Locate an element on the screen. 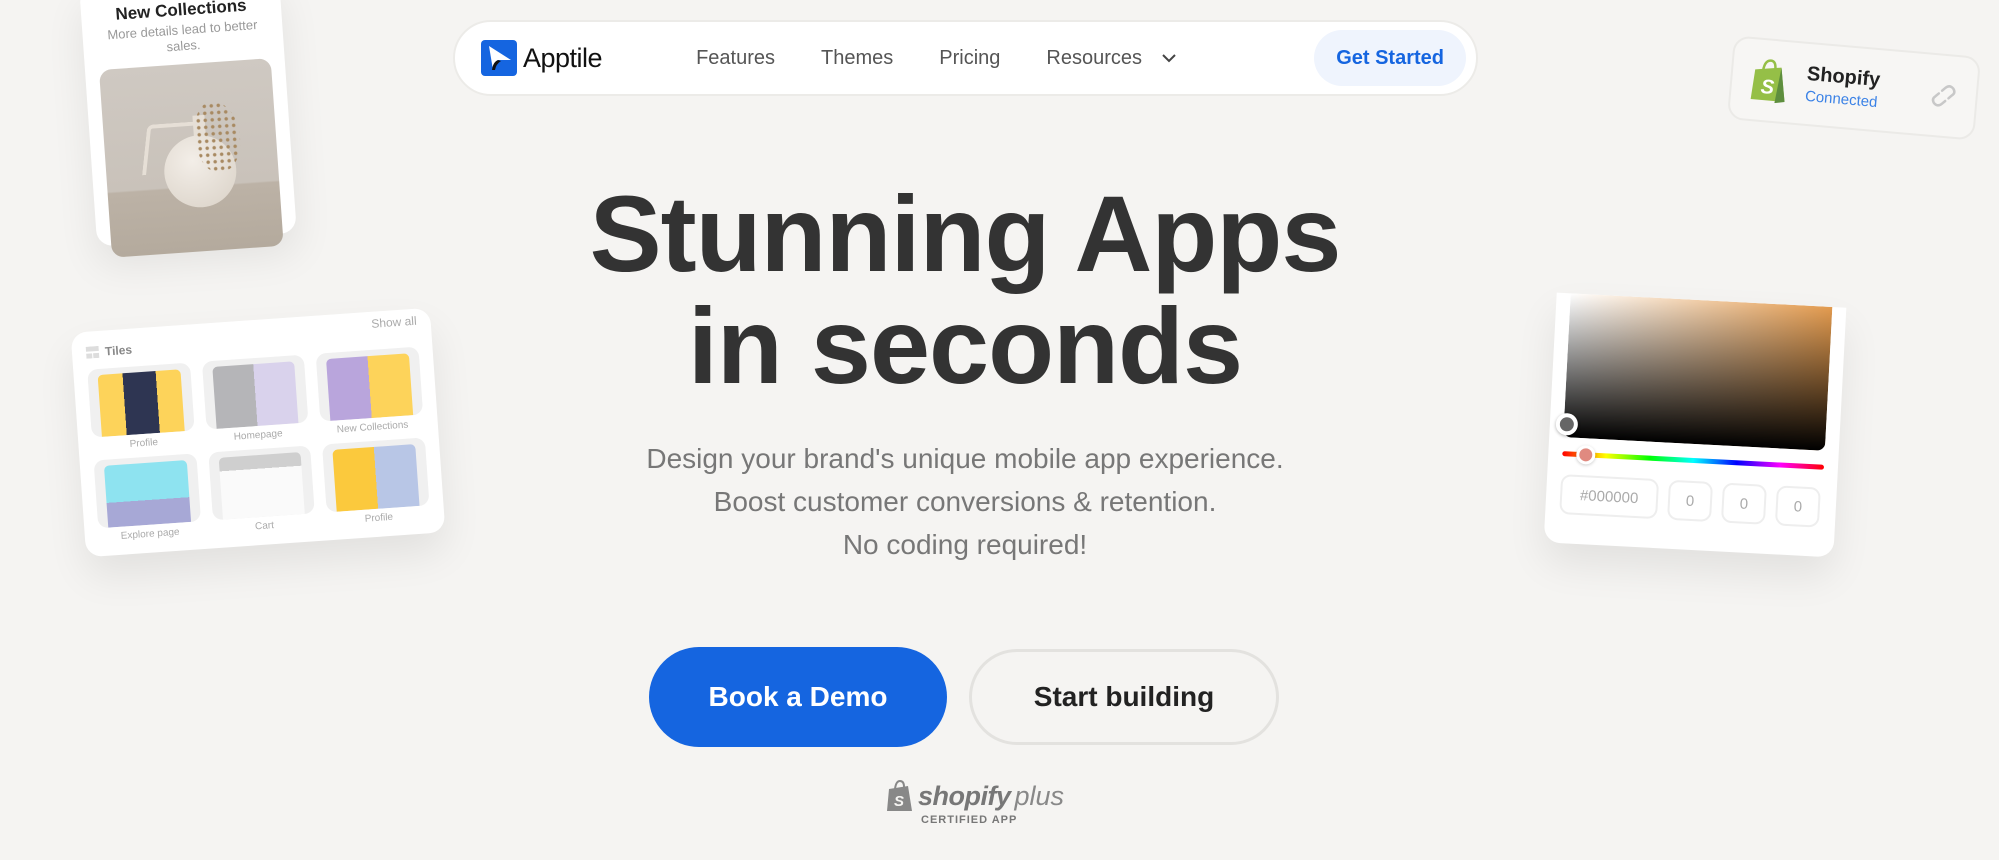 The height and width of the screenshot is (860, 1999). unlink-icon is located at coordinates (1943, 96).